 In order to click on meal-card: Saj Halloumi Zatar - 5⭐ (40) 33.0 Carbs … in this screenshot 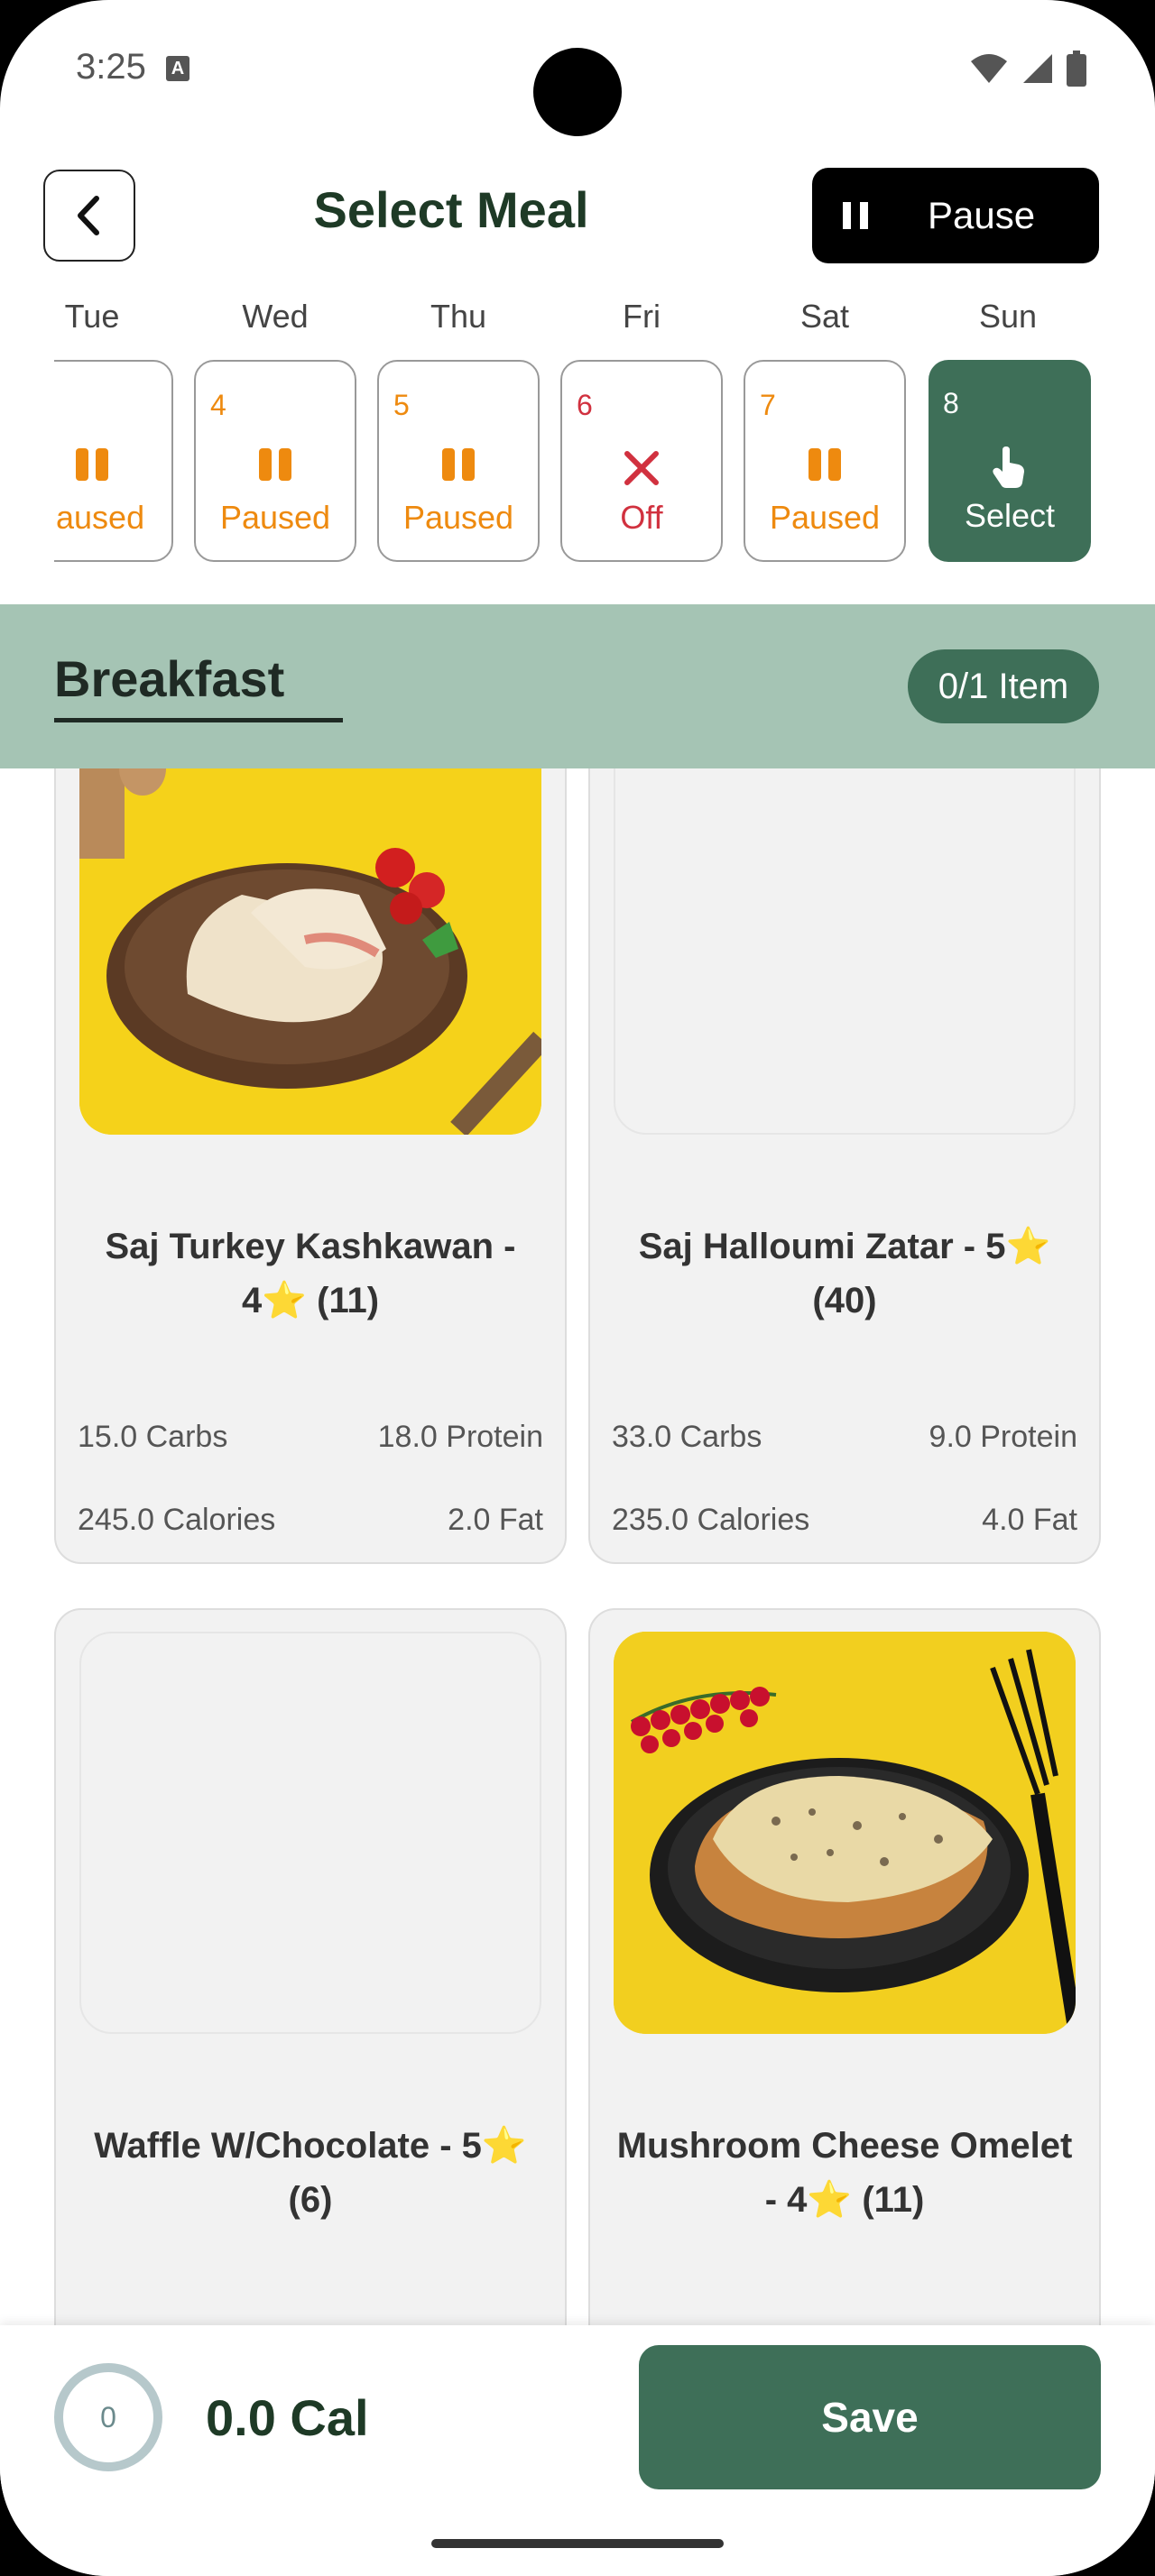, I will do `click(844, 1148)`.